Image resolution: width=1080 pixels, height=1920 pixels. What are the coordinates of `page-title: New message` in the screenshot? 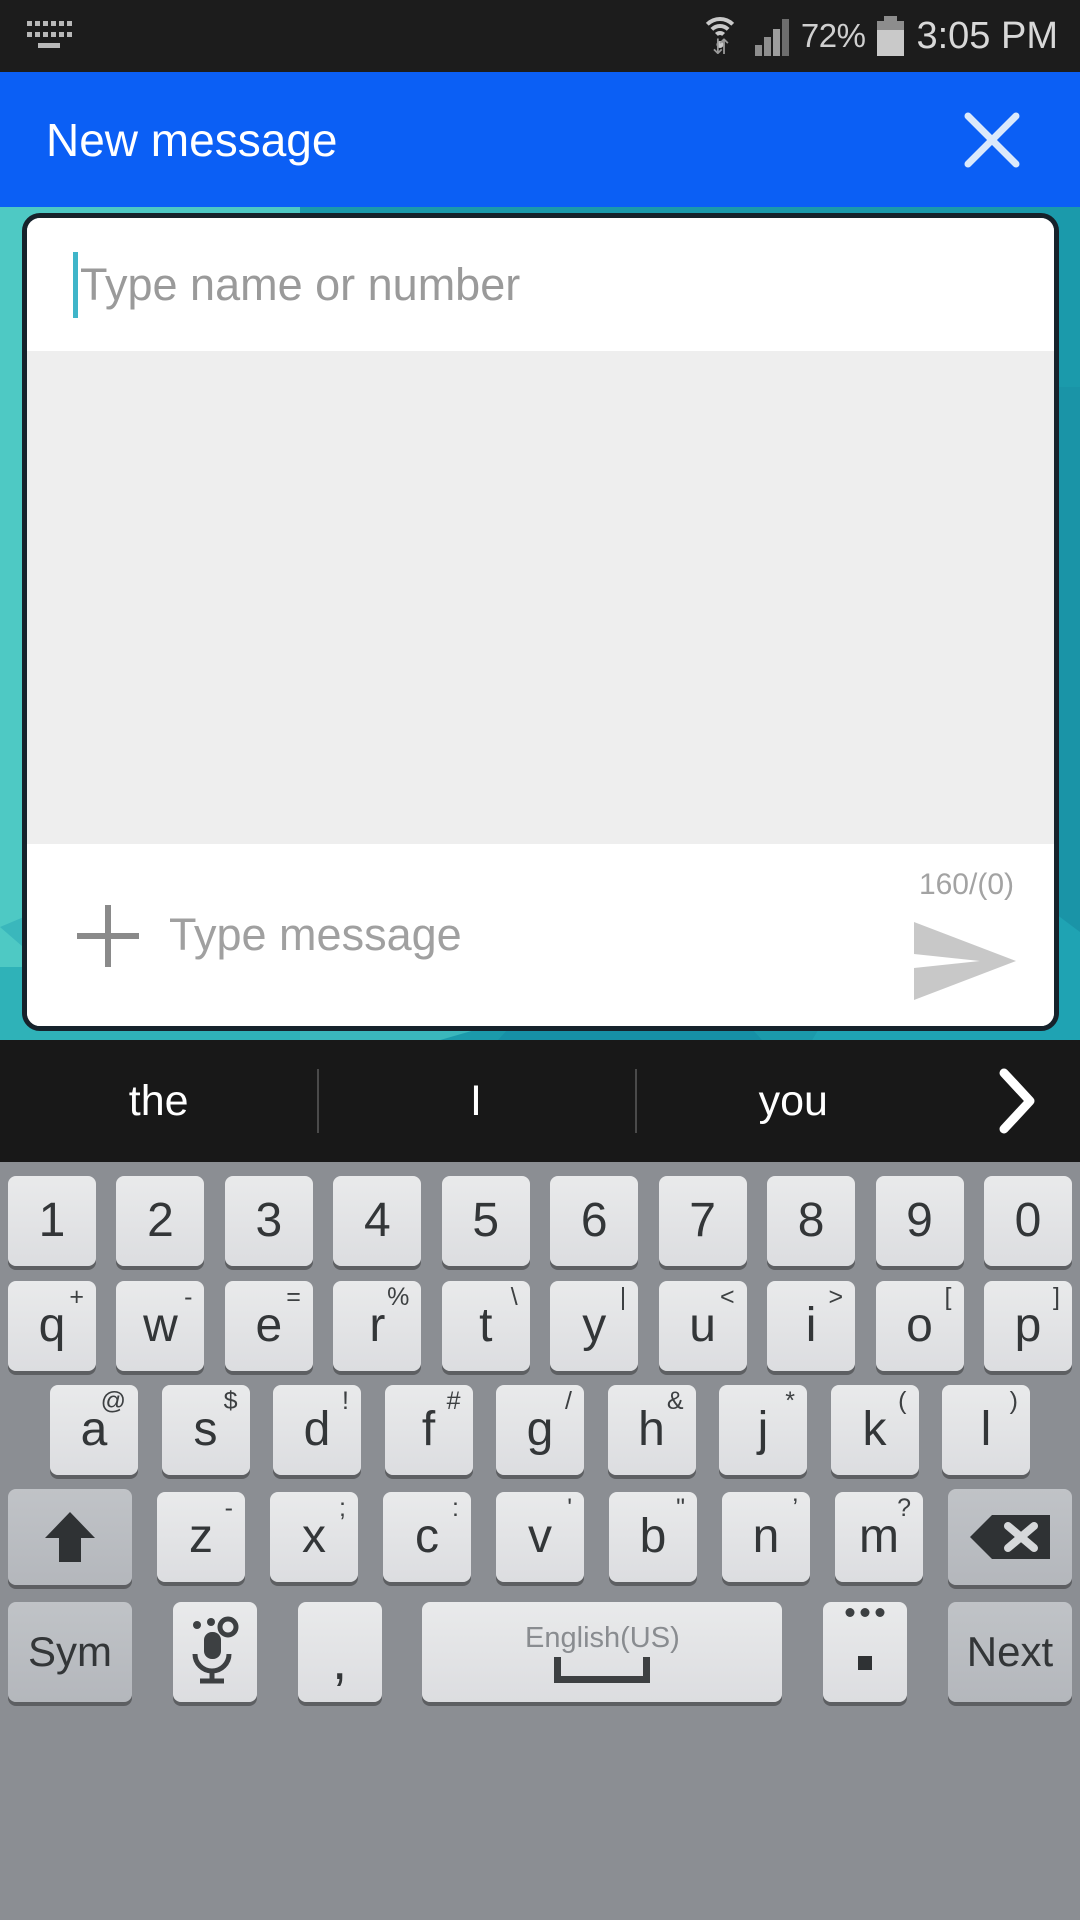 It's located at (192, 139).